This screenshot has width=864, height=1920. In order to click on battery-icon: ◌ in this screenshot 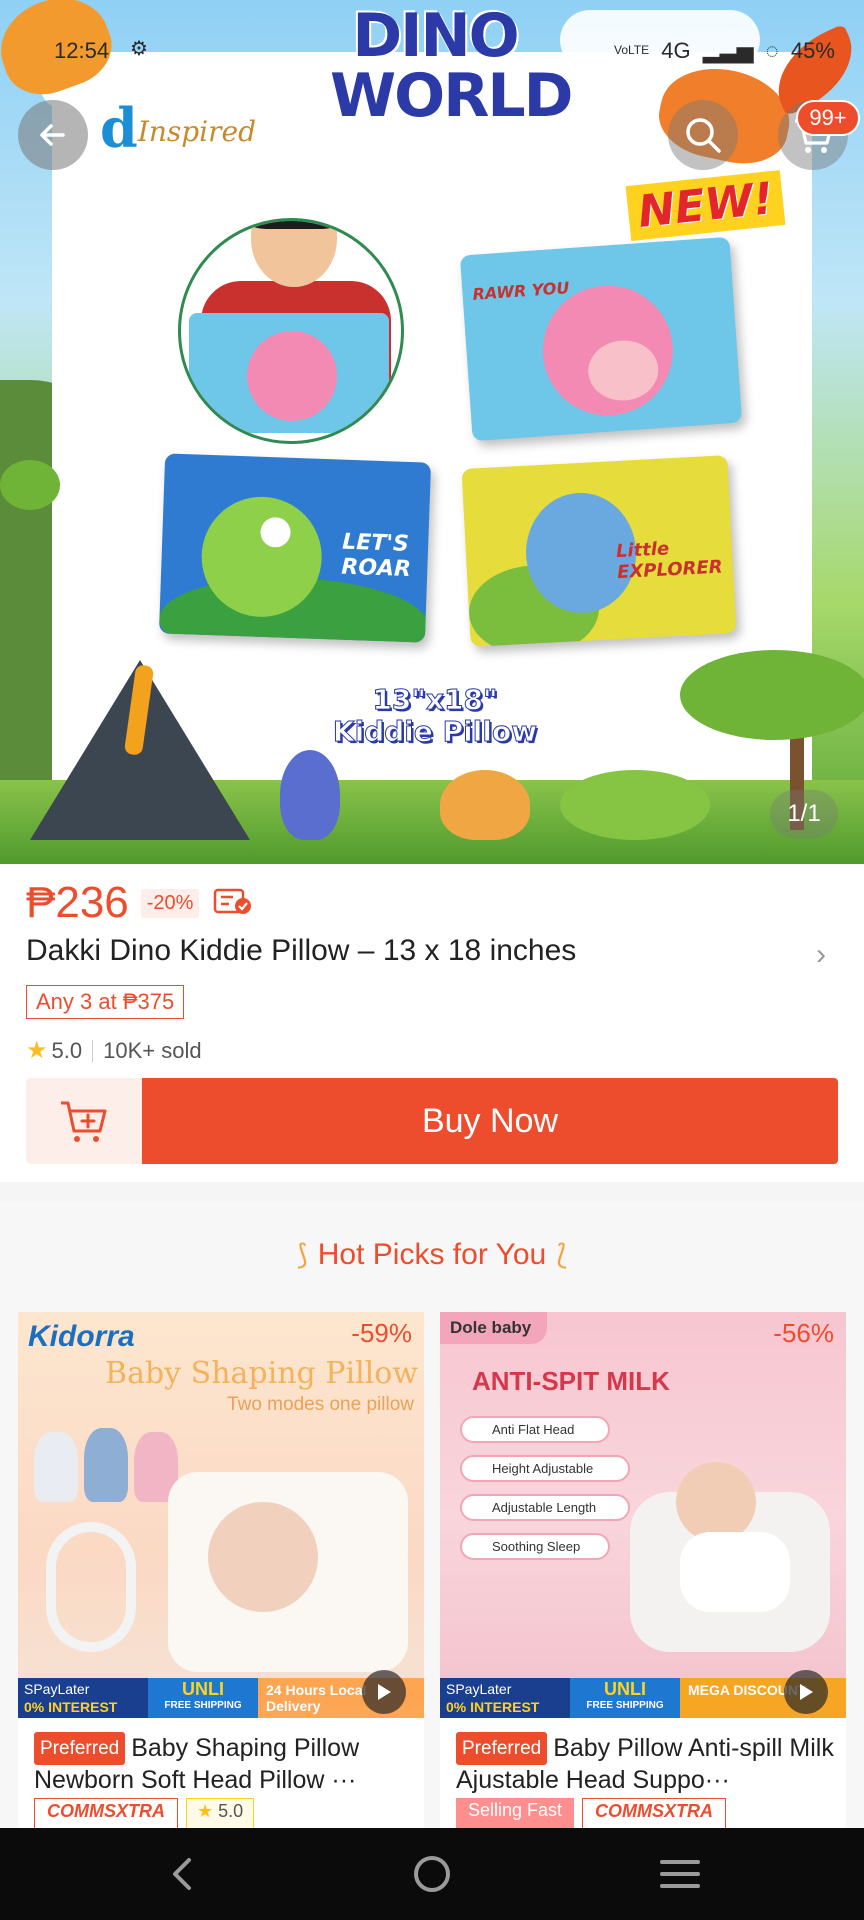, I will do `click(772, 50)`.